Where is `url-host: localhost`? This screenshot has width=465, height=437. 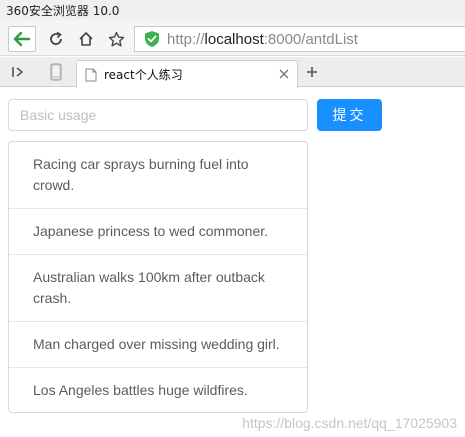 url-host: localhost is located at coordinates (234, 39).